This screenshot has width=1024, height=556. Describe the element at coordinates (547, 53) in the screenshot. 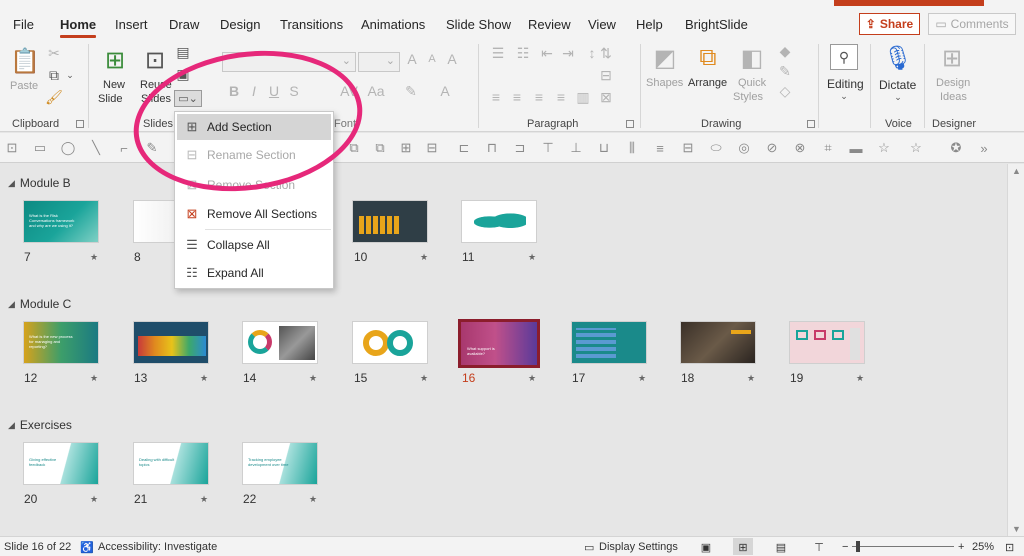

I see `decrease-indent-icon: ⇤` at that location.